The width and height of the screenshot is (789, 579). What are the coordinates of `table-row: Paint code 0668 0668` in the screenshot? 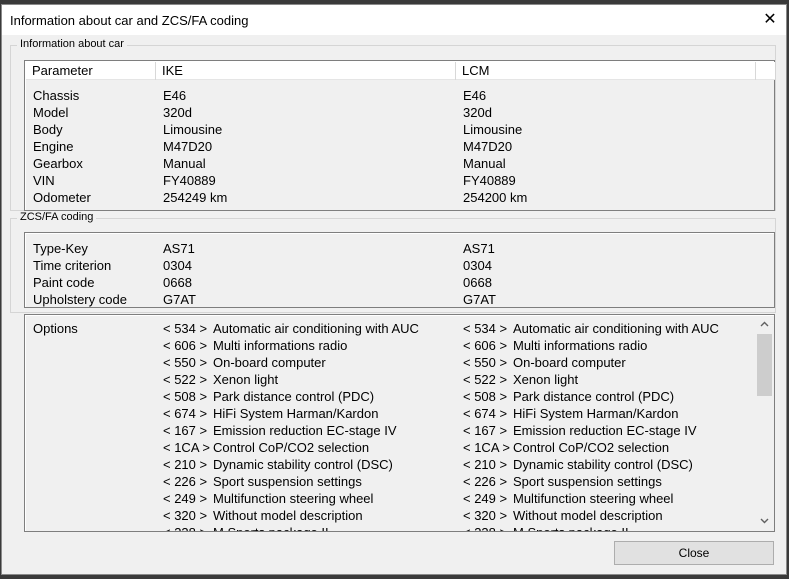 It's located at (390, 283).